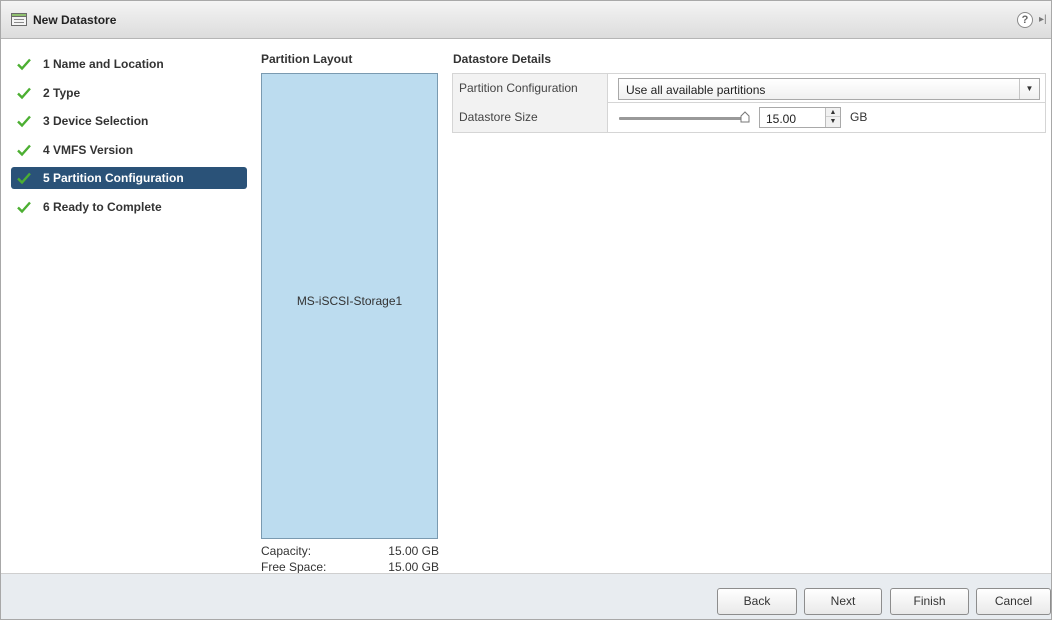  What do you see at coordinates (88, 150) in the screenshot?
I see `step-label: 4 VMFS Version` at bounding box center [88, 150].